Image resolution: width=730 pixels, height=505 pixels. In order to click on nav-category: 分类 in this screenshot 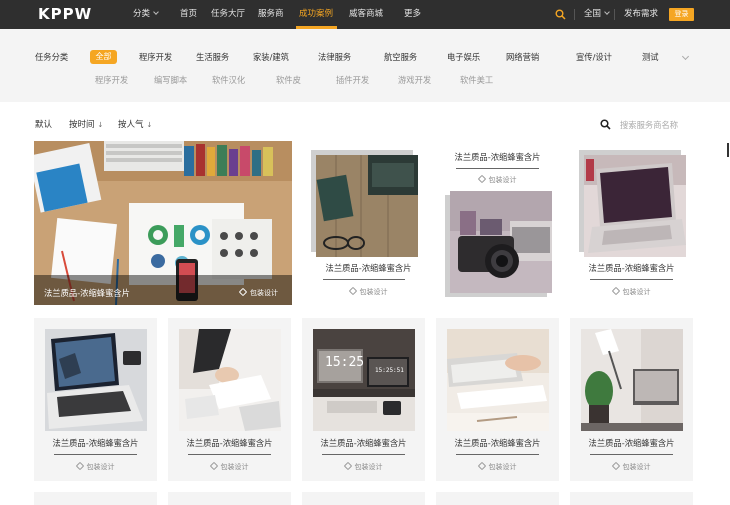, I will do `click(146, 14)`.